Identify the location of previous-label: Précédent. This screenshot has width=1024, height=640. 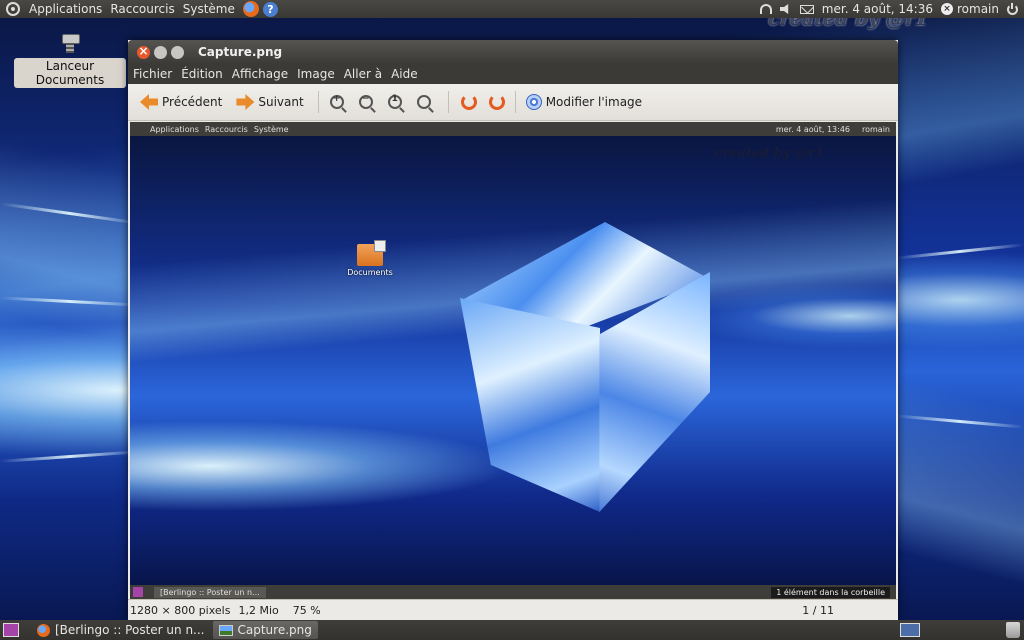
(192, 102).